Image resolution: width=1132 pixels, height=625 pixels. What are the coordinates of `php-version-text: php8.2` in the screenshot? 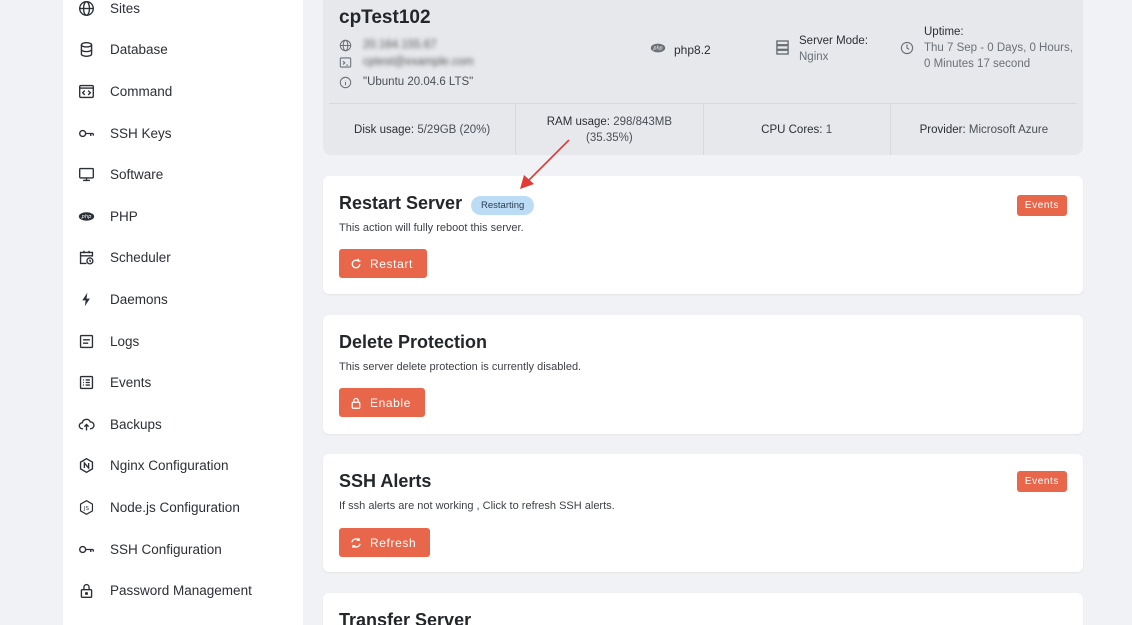 It's located at (692, 49).